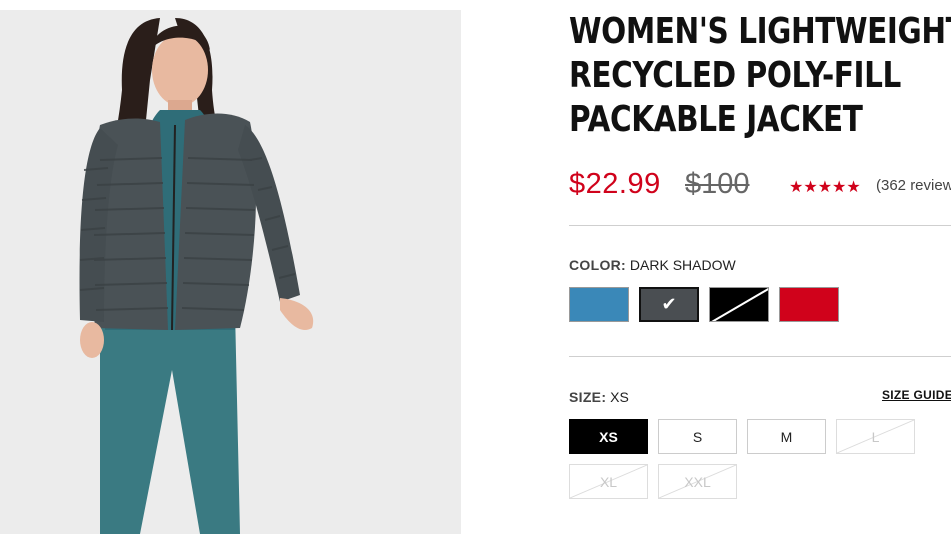  I want to click on size-option-xl: XL, so click(608, 481).